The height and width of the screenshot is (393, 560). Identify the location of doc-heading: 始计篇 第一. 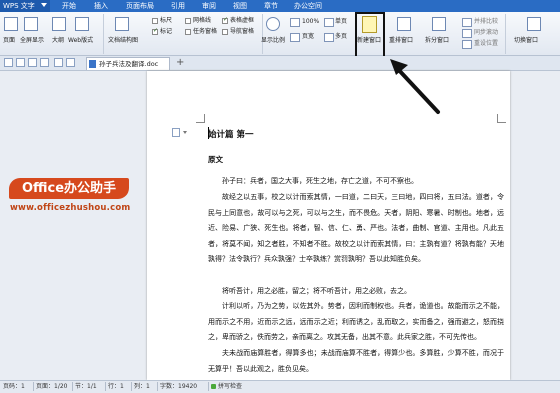
(231, 135).